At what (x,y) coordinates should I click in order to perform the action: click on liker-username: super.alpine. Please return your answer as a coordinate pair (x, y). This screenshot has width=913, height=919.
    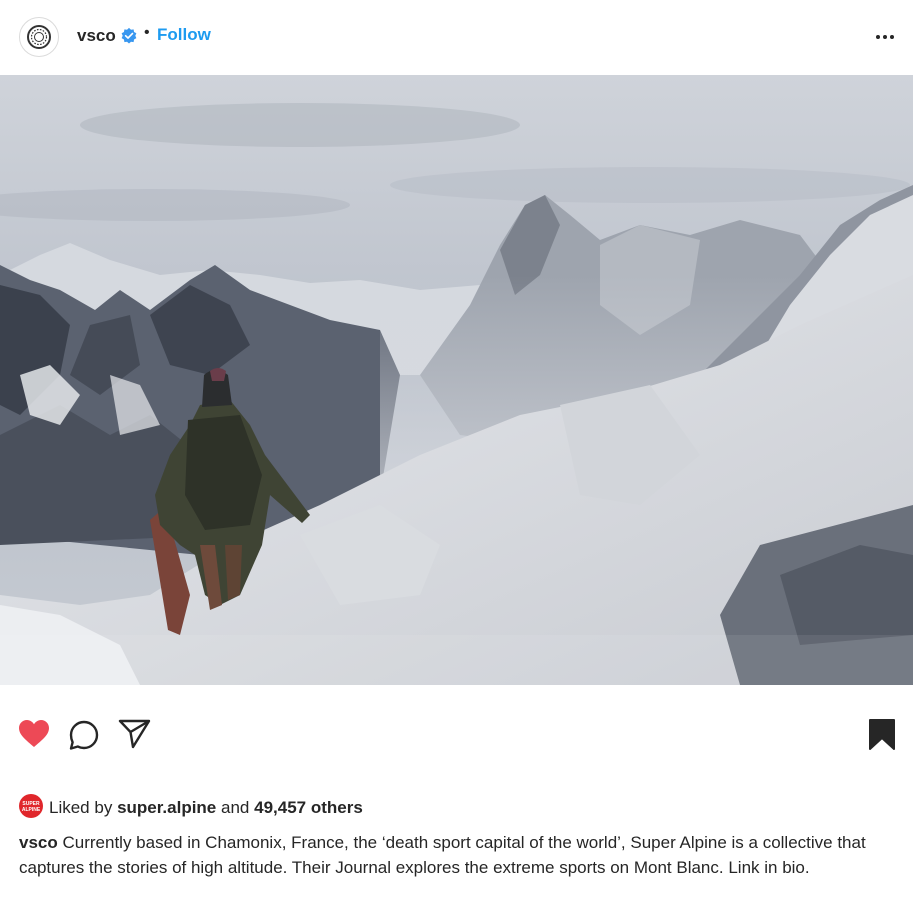
    Looking at the image, I should click on (166, 807).